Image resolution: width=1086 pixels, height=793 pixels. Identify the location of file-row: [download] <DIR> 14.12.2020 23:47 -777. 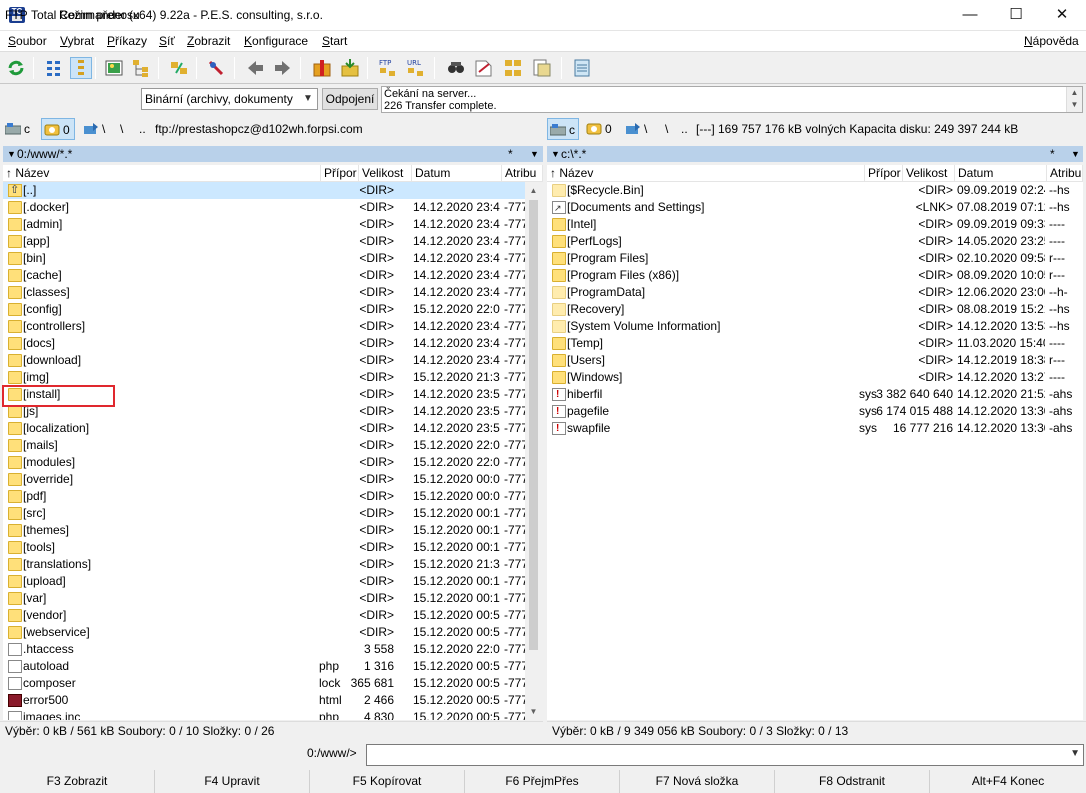
(264, 360).